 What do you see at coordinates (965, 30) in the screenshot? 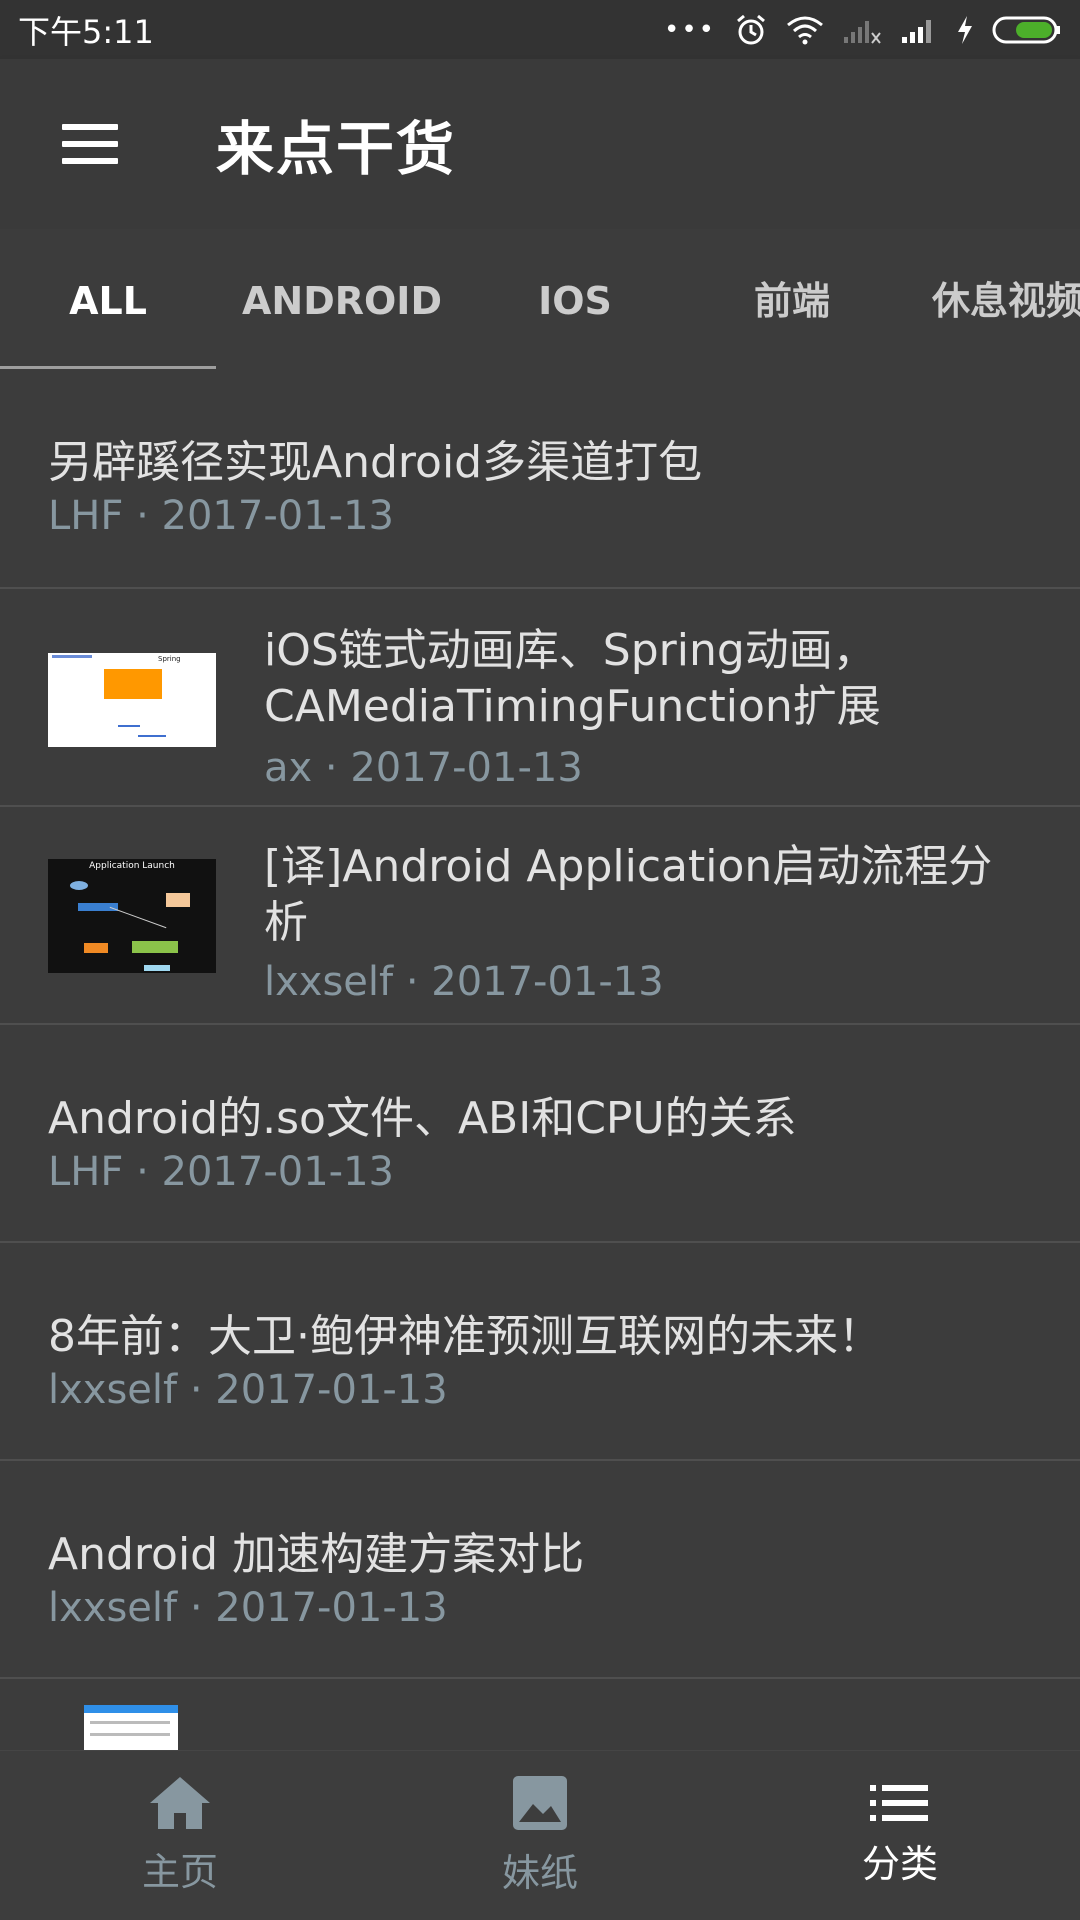
I see `charging-icon` at bounding box center [965, 30].